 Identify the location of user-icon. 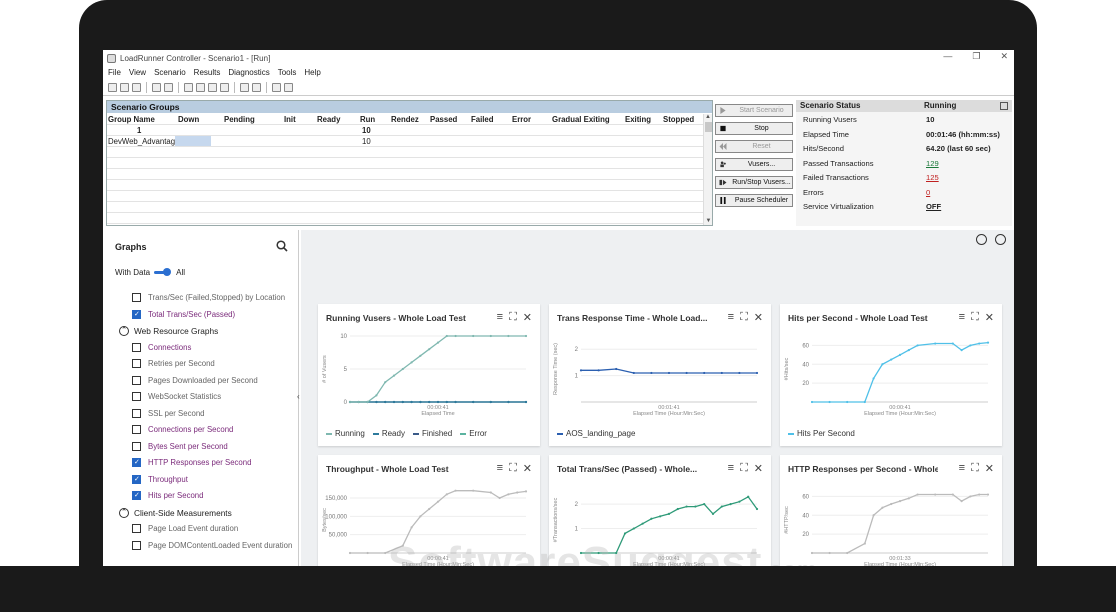
(288, 87).